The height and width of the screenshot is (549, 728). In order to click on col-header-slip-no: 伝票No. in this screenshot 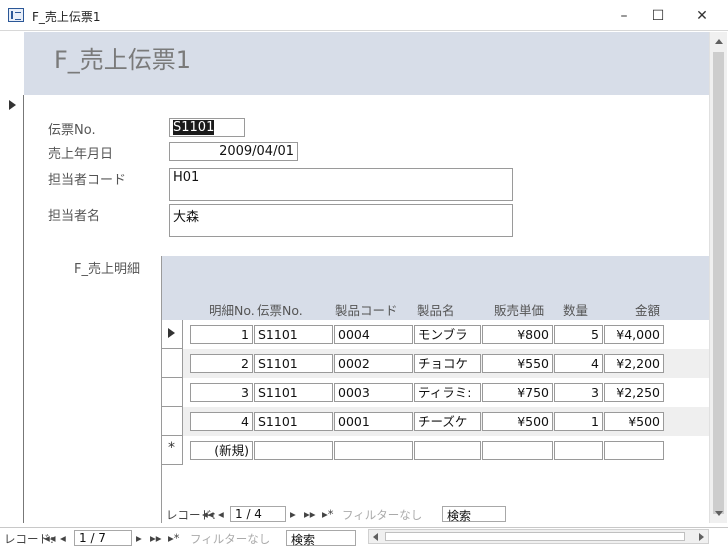, I will do `click(280, 310)`.